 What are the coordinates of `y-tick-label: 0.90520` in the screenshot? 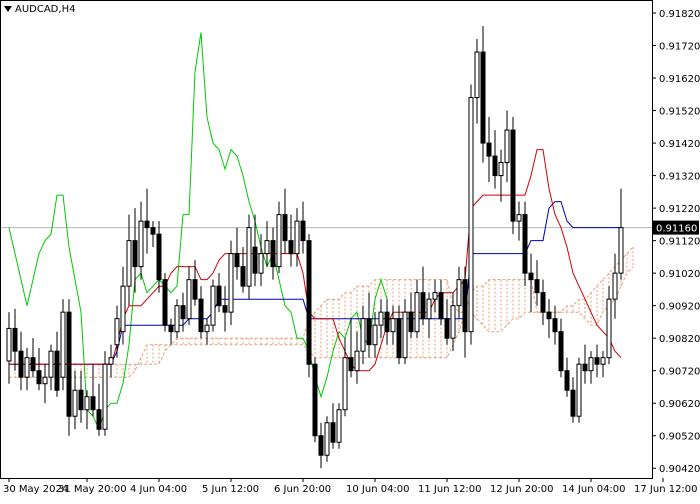 It's located at (679, 437).